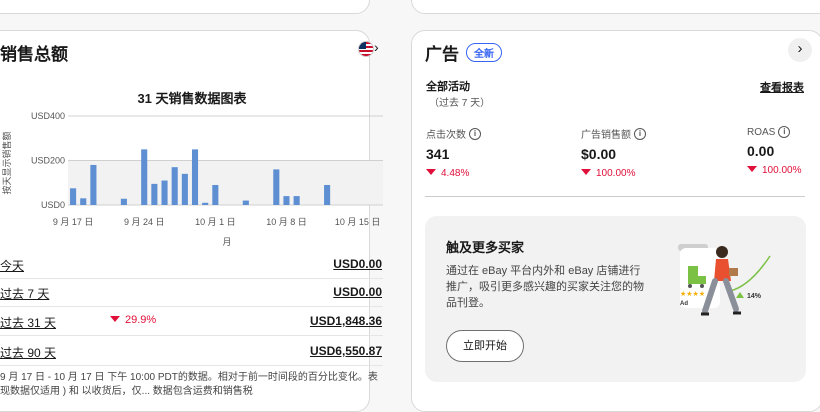 This screenshot has width=820, height=412. Describe the element at coordinates (496, 173) in the screenshot. I see `metric-change: 4.48%` at that location.